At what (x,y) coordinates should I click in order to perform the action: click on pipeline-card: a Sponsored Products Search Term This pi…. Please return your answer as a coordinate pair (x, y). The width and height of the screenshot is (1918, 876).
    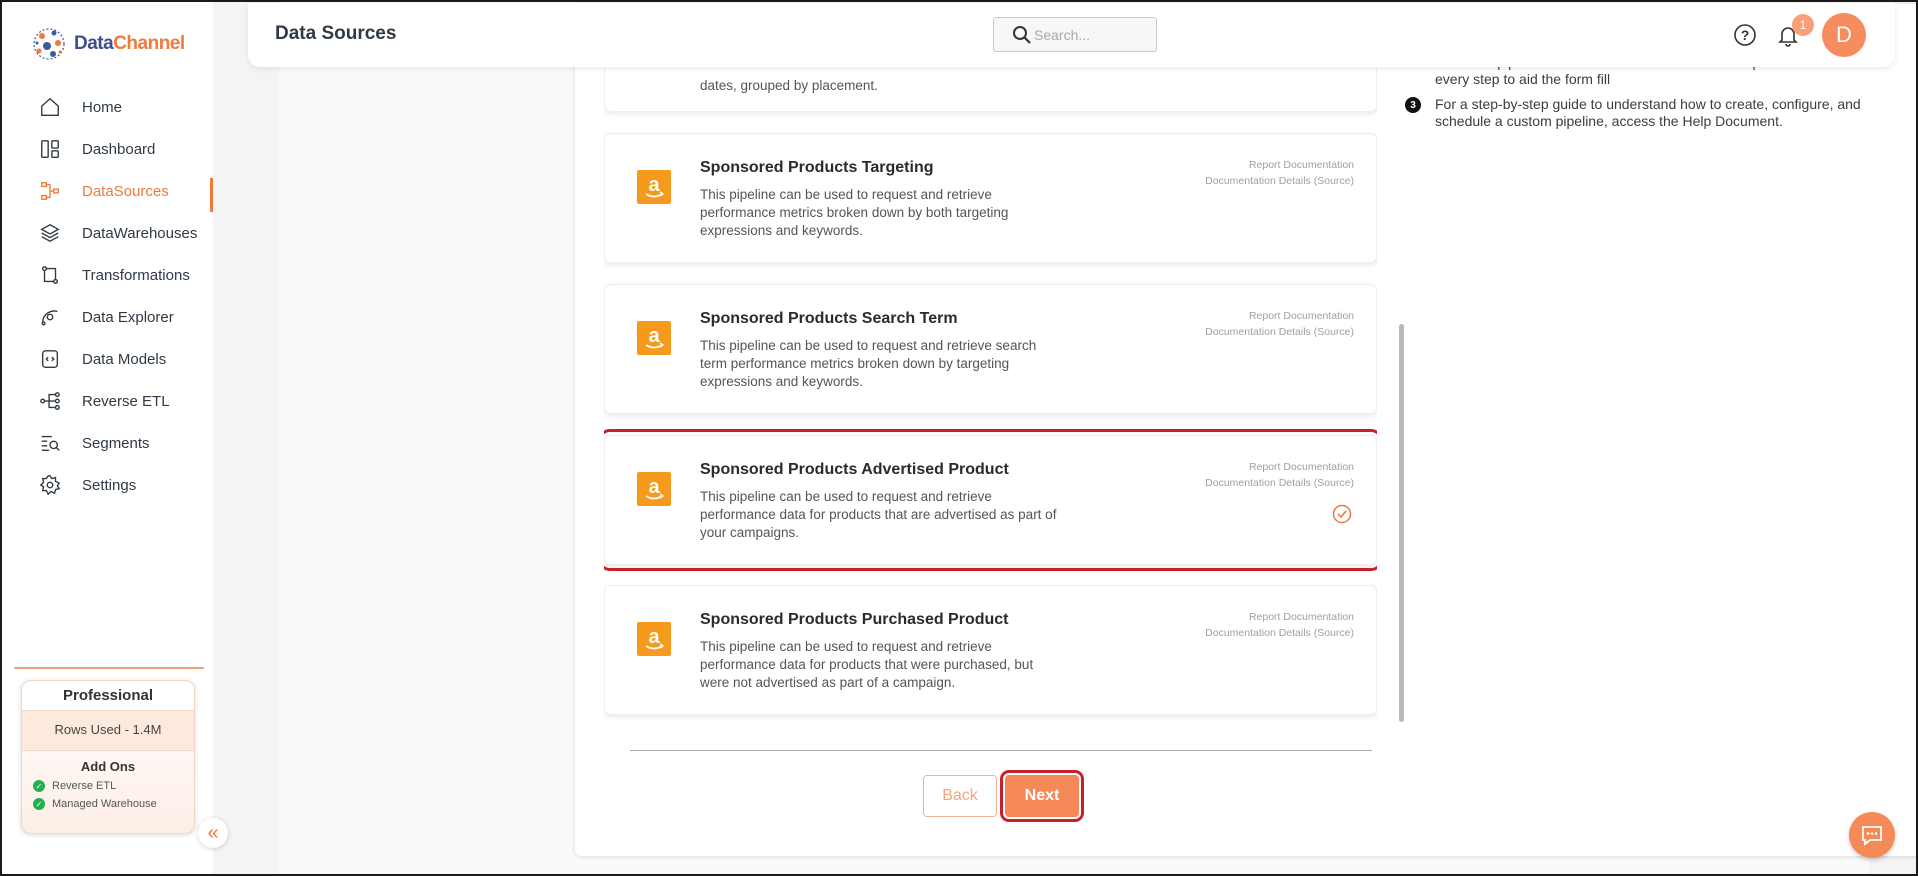
    Looking at the image, I should click on (990, 349).